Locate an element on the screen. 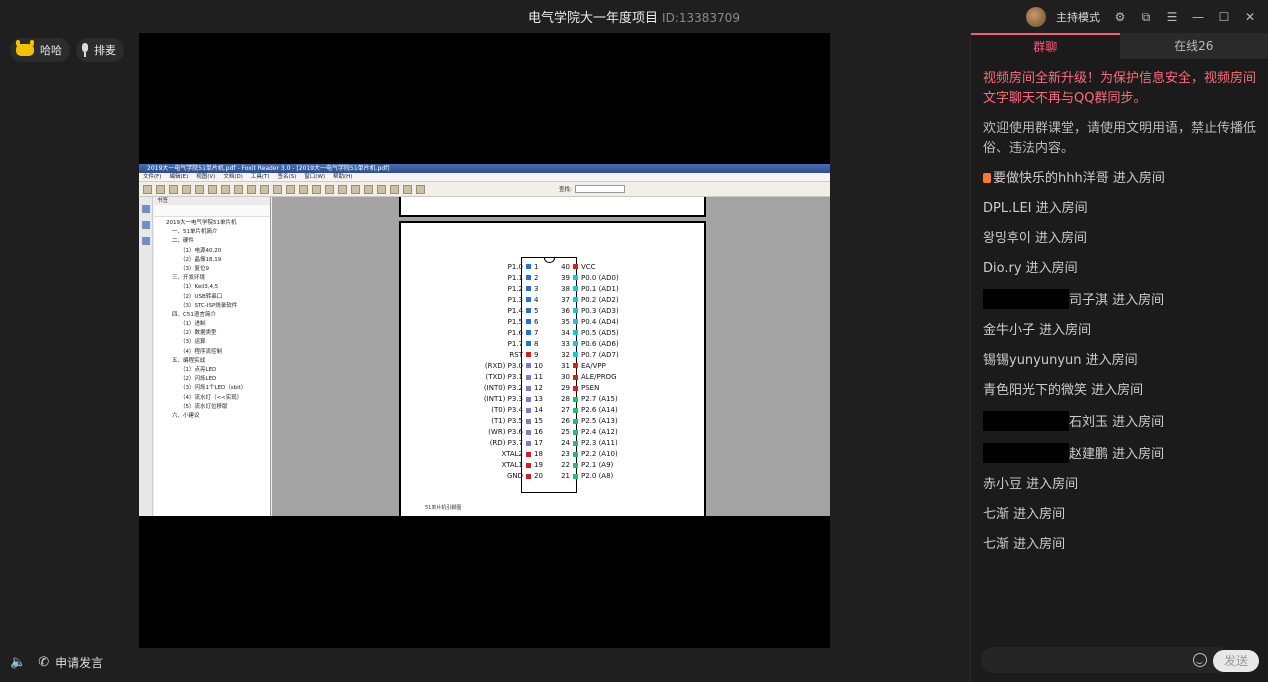 This screenshot has height=682, width=1268. join-message: 赵建鹏 进入房间 is located at coordinates (1119, 454).